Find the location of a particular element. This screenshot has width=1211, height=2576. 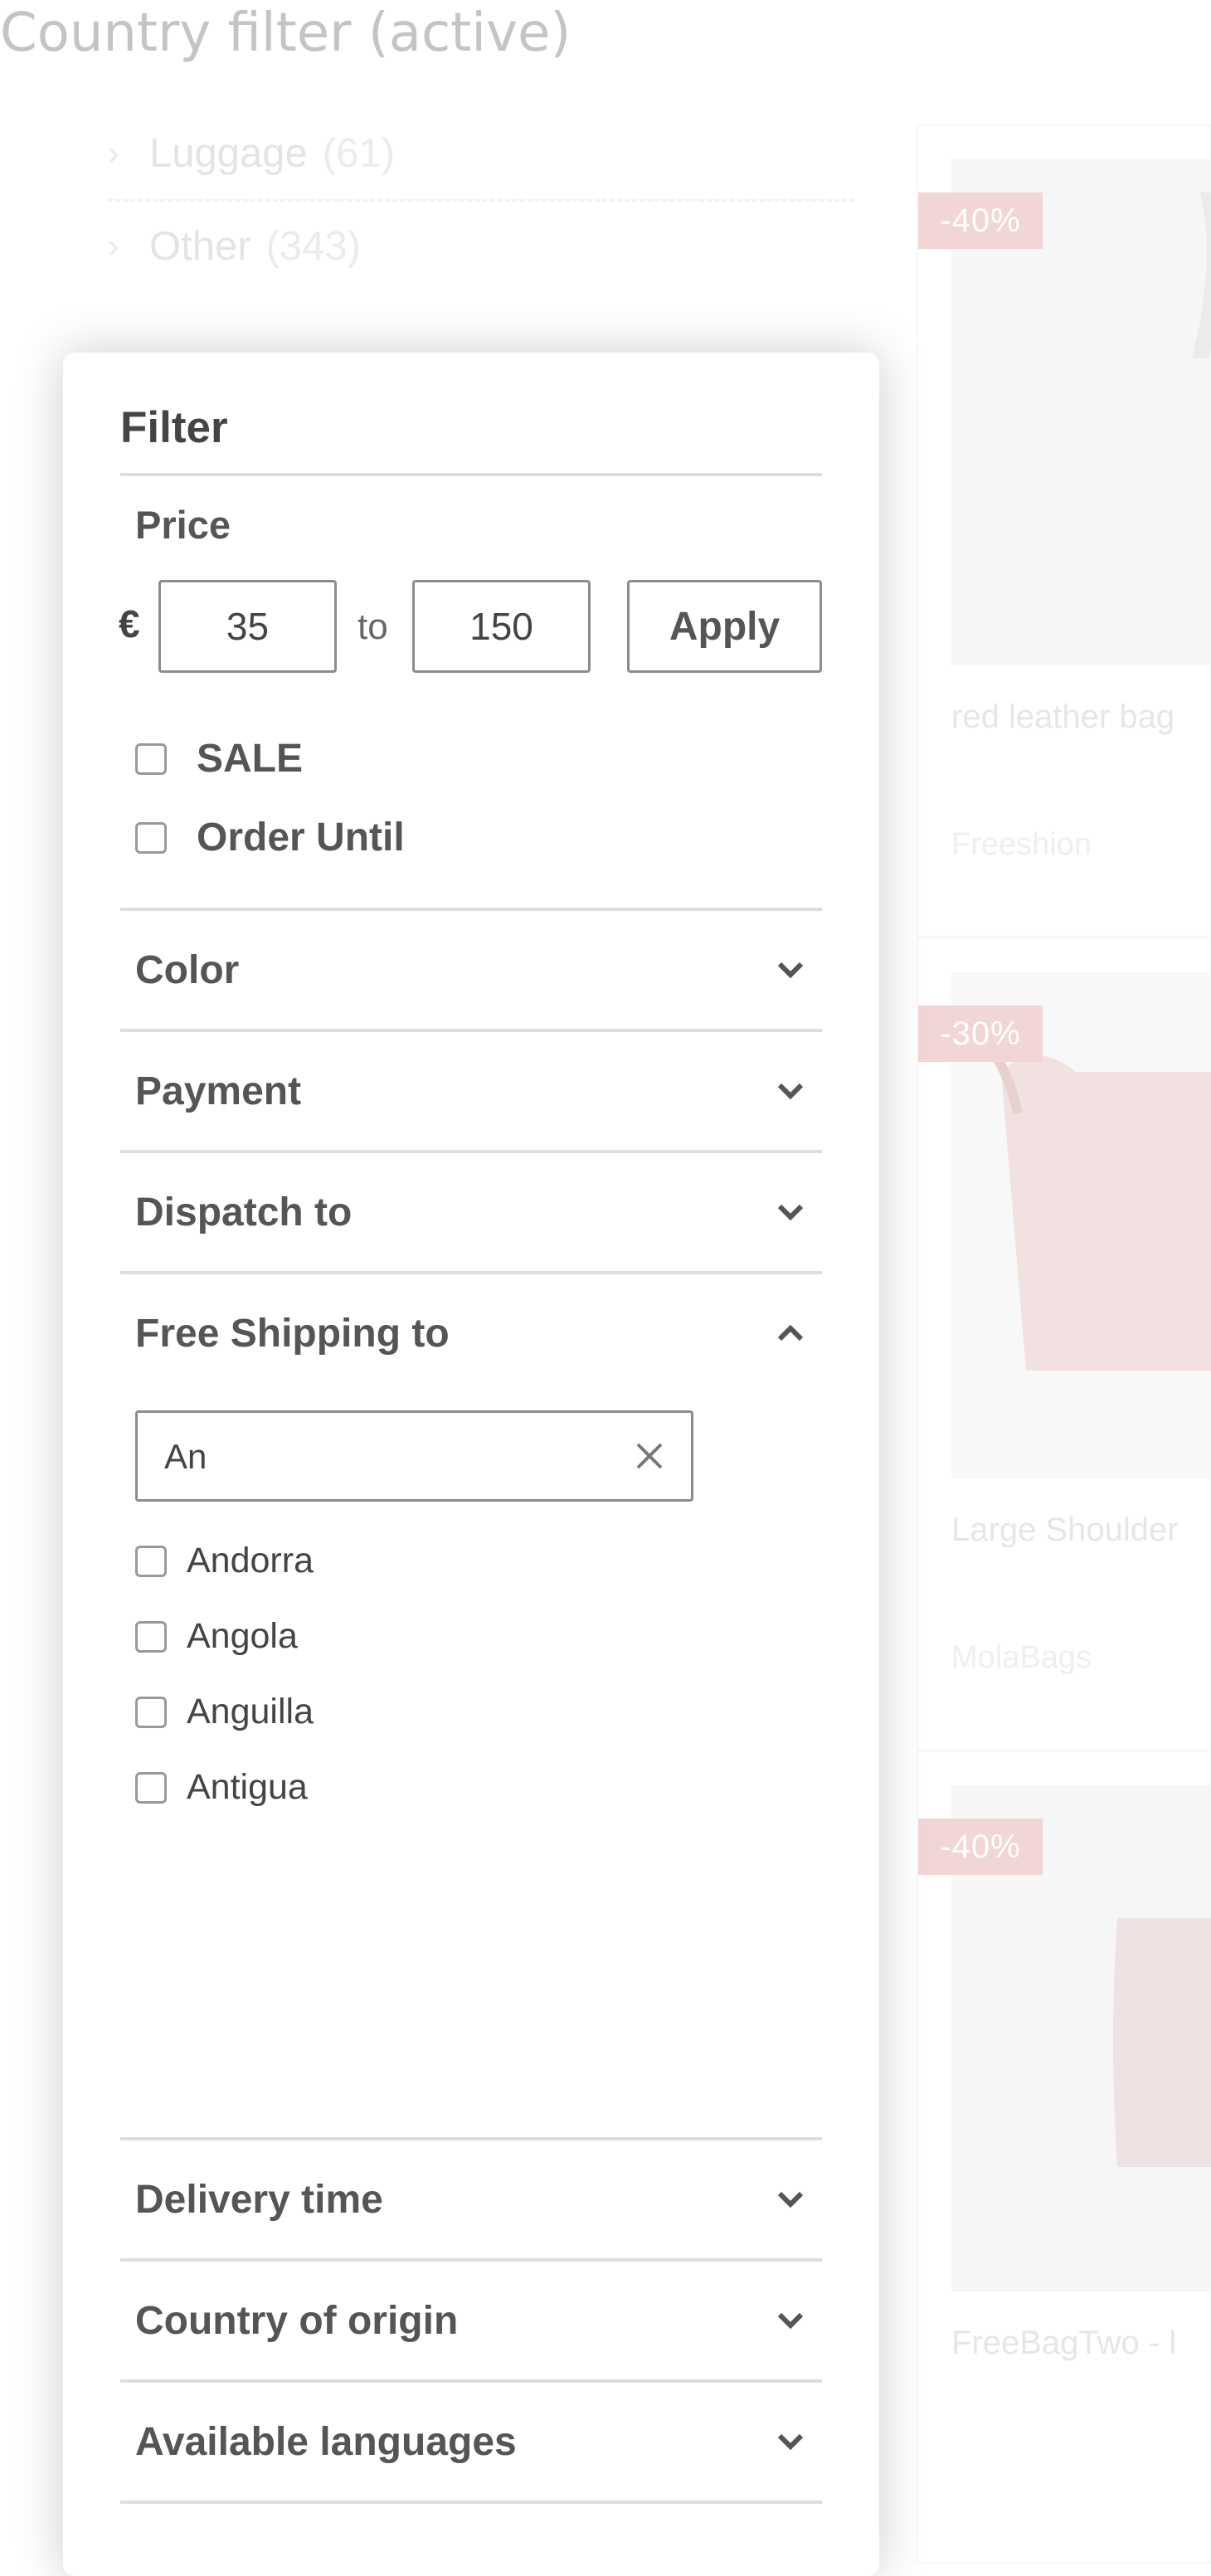

category-item-luggage: › Luggage (61) is located at coordinates (481, 153).